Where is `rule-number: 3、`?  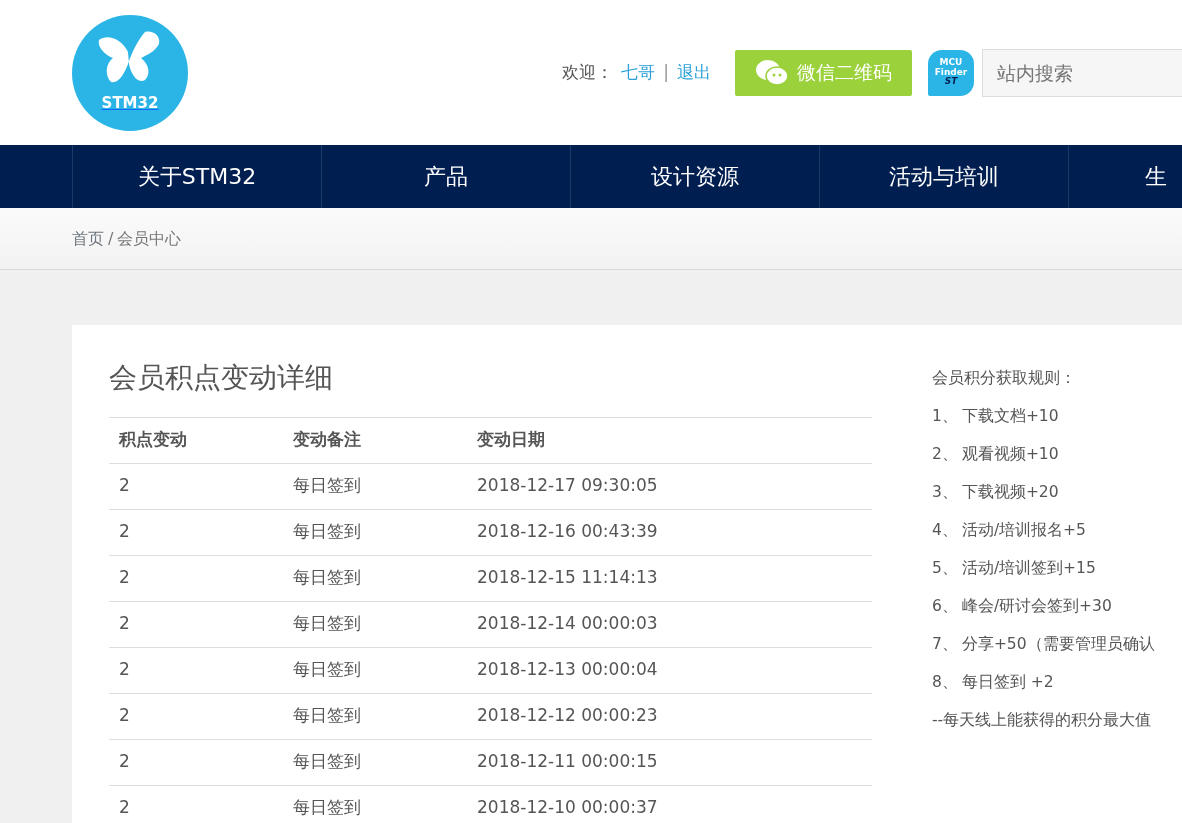 rule-number: 3、 is located at coordinates (945, 492).